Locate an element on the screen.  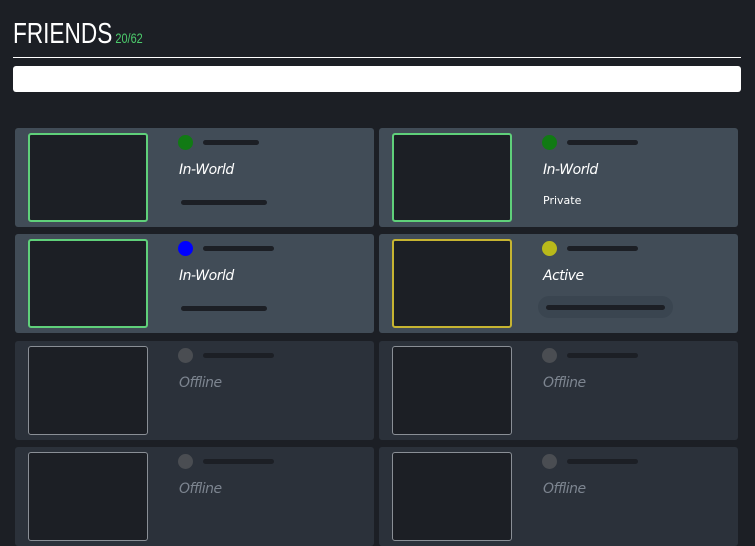
divider is located at coordinates (377, 57).